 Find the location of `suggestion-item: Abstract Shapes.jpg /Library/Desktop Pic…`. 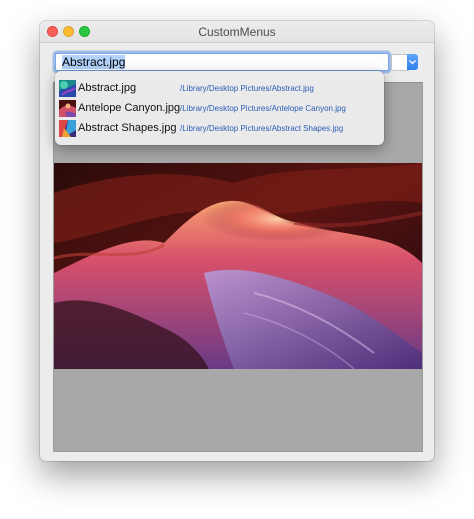

suggestion-item: Abstract Shapes.jpg /Library/Desktop Pic… is located at coordinates (219, 129).